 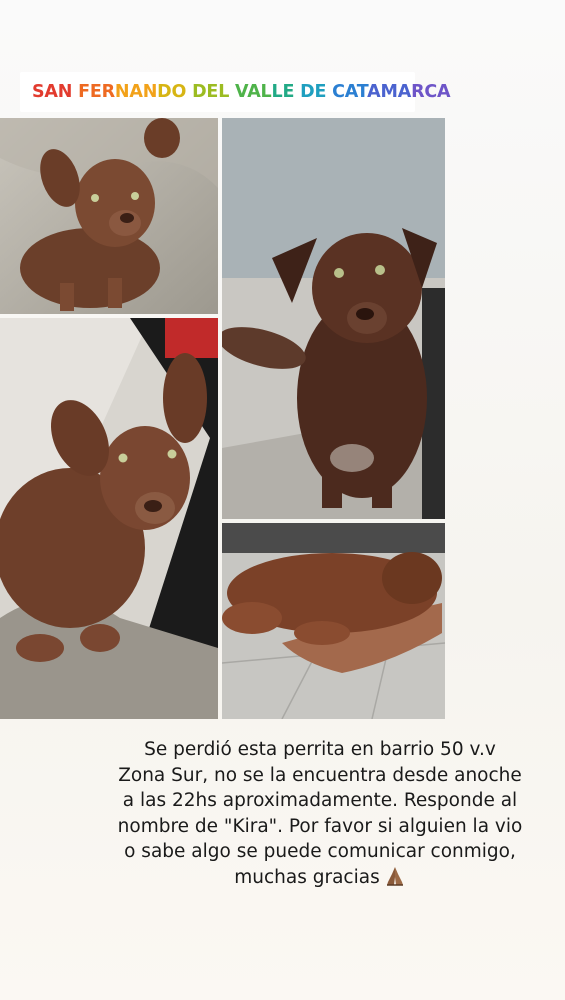 What do you see at coordinates (320, 851) in the screenshot?
I see `caption-line-5: o sabe algo se puede comunicar conmigo,` at bounding box center [320, 851].